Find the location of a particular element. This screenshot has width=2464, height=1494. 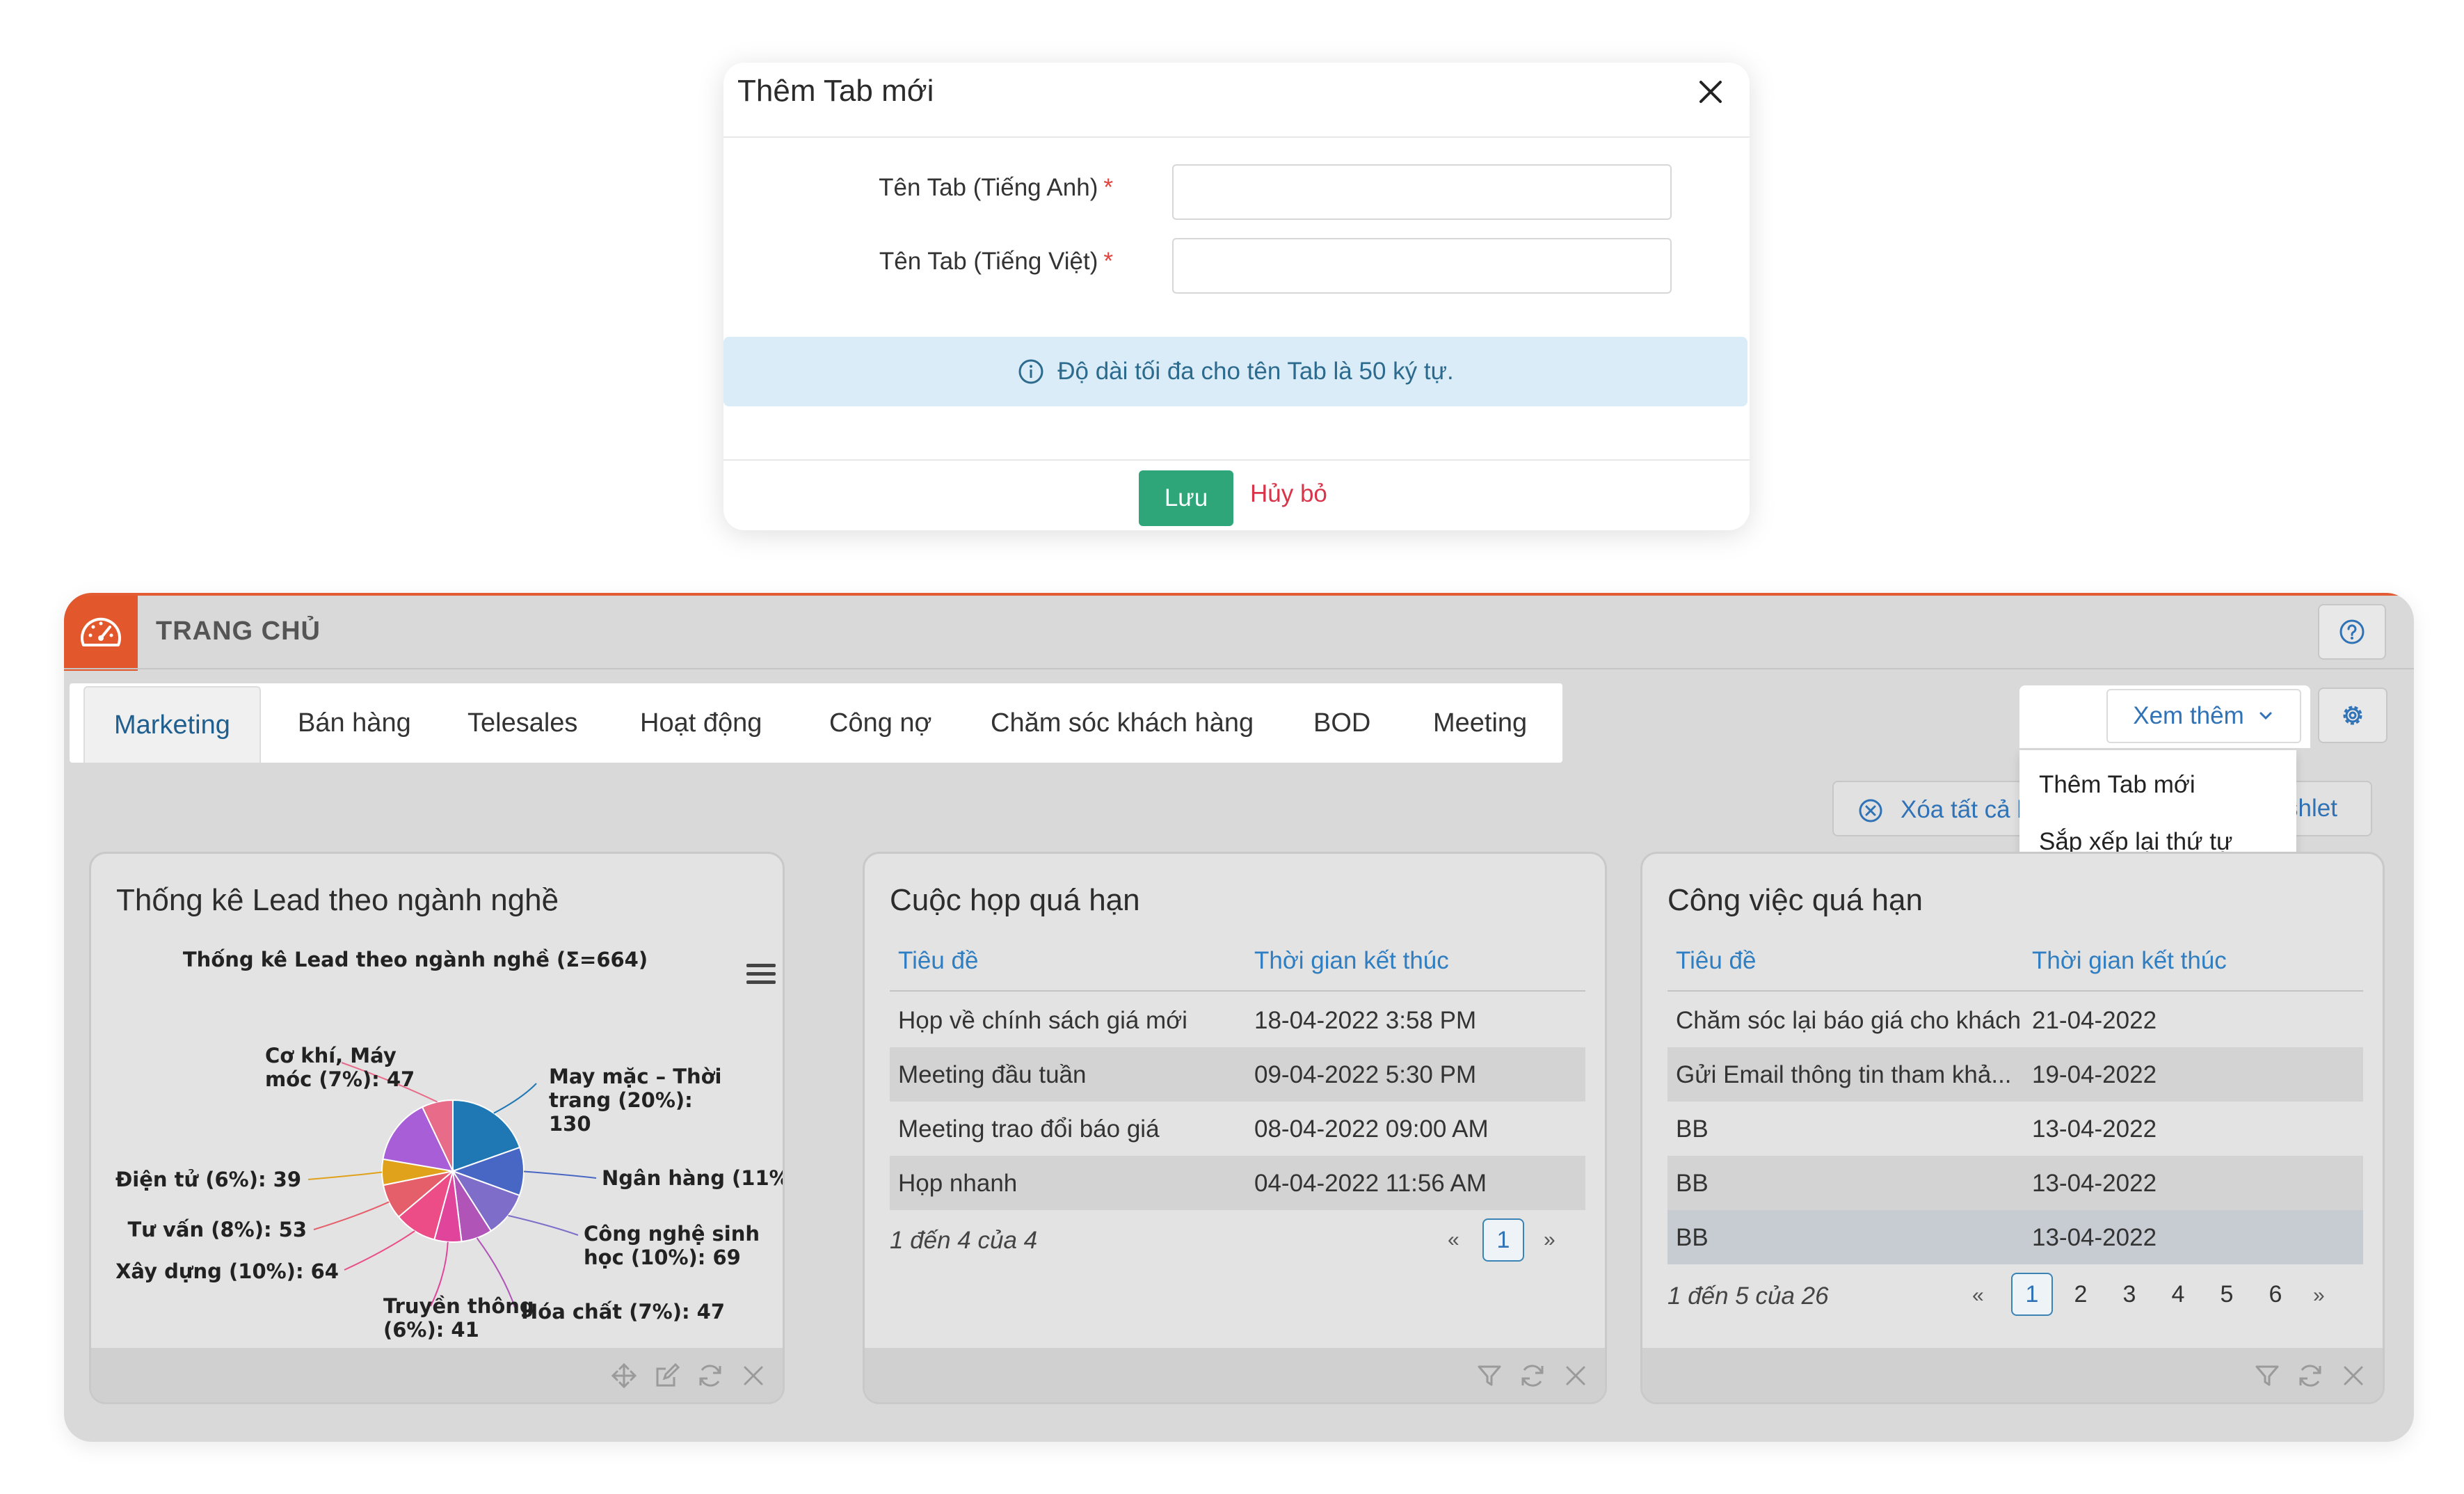

gear-icon is located at coordinates (2352, 715).